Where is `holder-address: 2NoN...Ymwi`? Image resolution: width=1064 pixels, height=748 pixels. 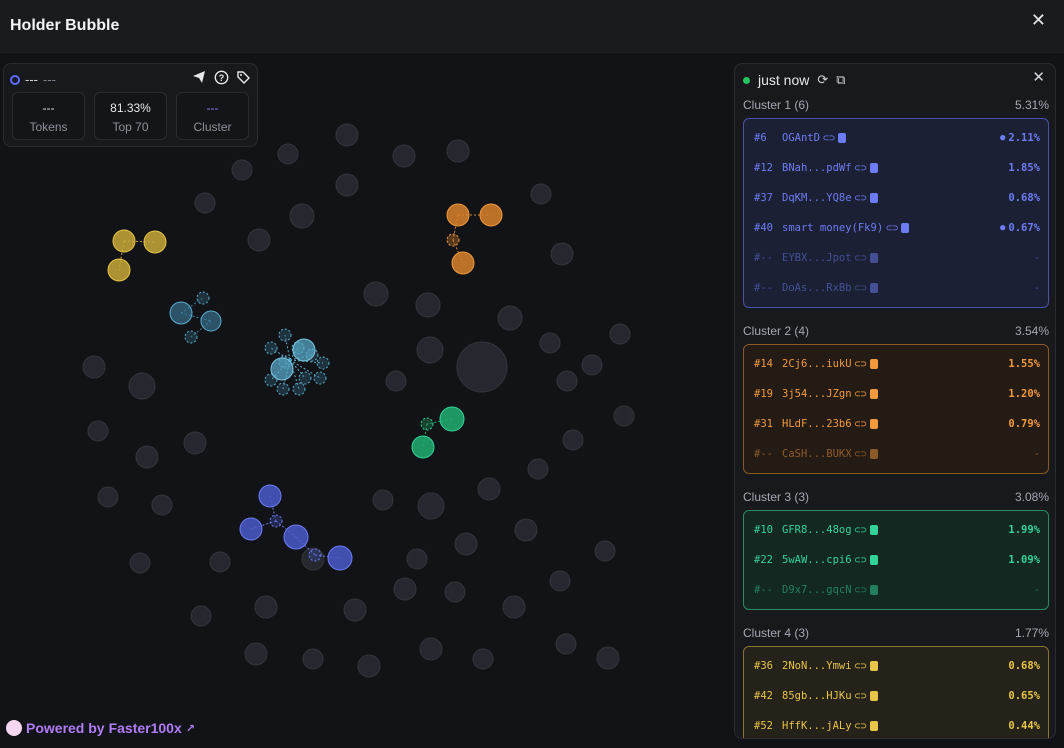 holder-address: 2NoN...Ymwi is located at coordinates (817, 666).